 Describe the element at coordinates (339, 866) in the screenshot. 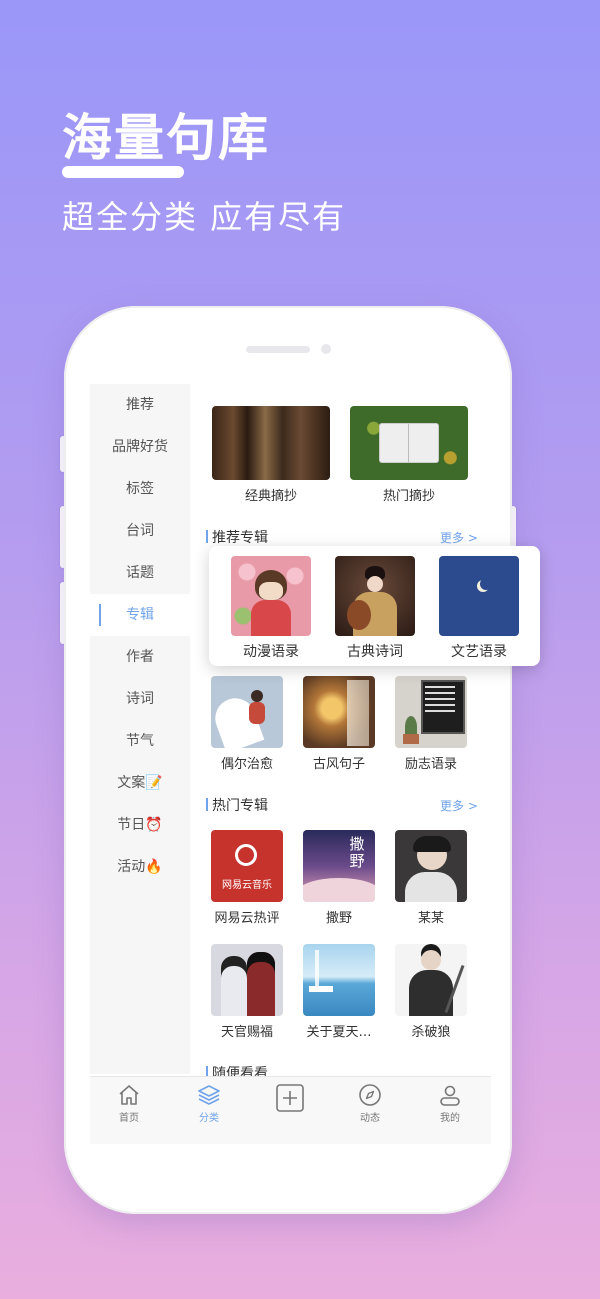

I see `starry-sky-illustration: 撒野` at that location.